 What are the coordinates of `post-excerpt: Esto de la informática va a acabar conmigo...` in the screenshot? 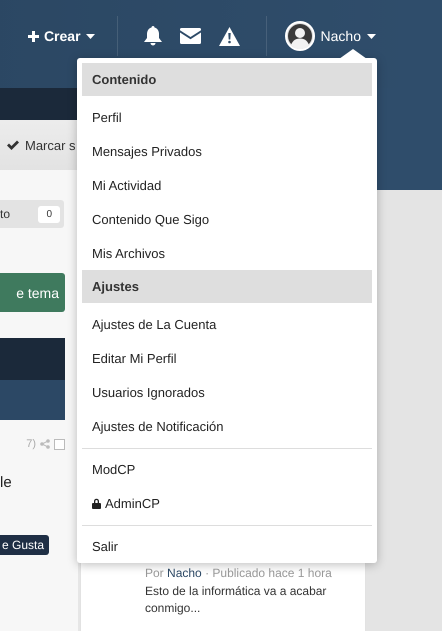 It's located at (236, 600).